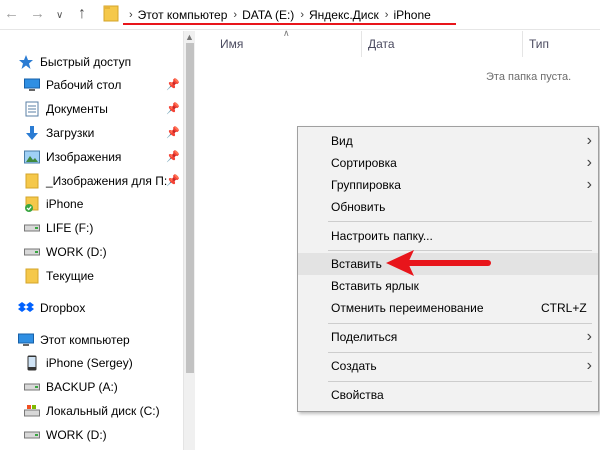 This screenshot has width=600, height=450. What do you see at coordinates (529, 77) in the screenshot?
I see `empty-folder-message: Эта папка пуста.` at bounding box center [529, 77].